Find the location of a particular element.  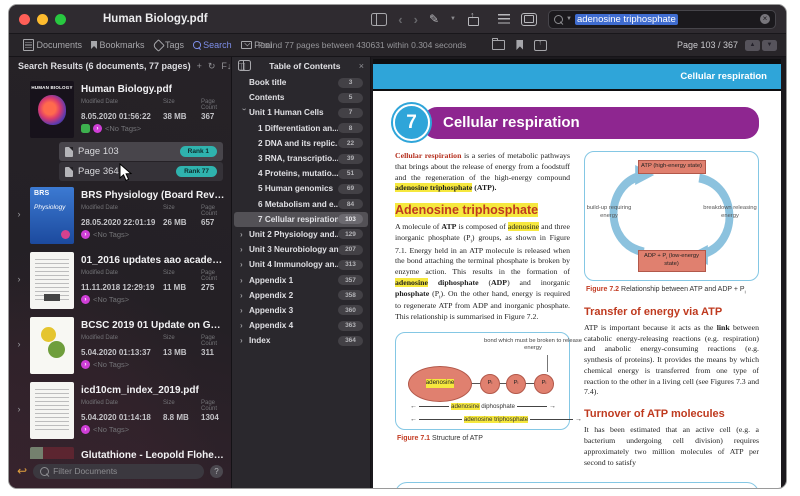

toc-item: › Unit 3 Neurobiology an... 207 is located at coordinates (301, 249).